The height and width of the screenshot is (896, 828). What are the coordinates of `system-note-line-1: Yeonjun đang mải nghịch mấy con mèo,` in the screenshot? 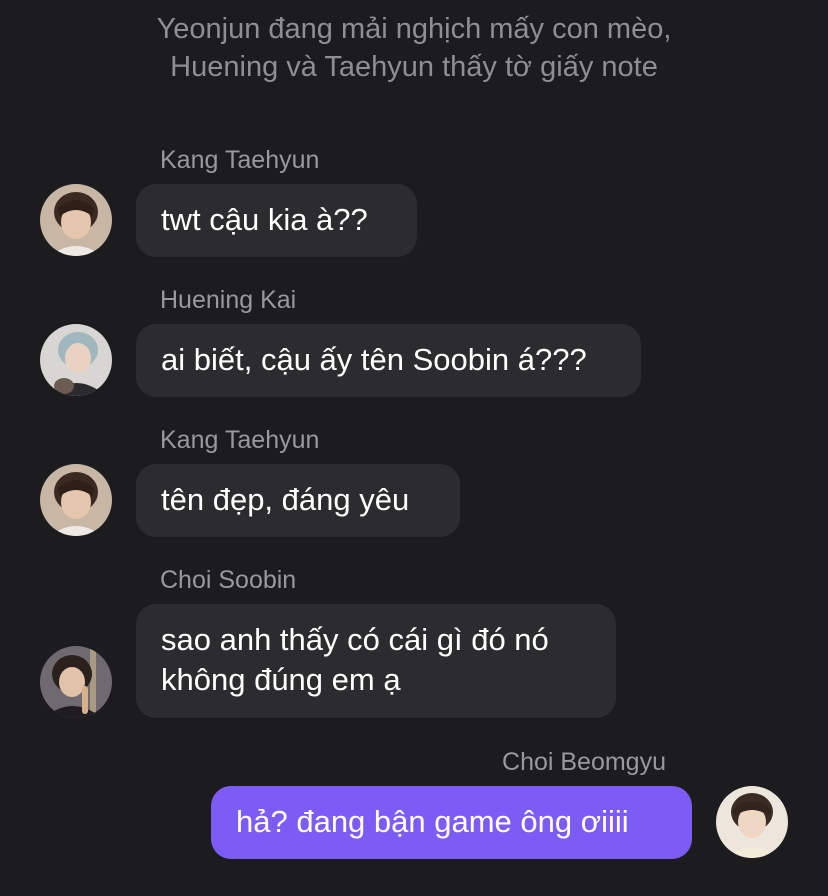 It's located at (414, 29).